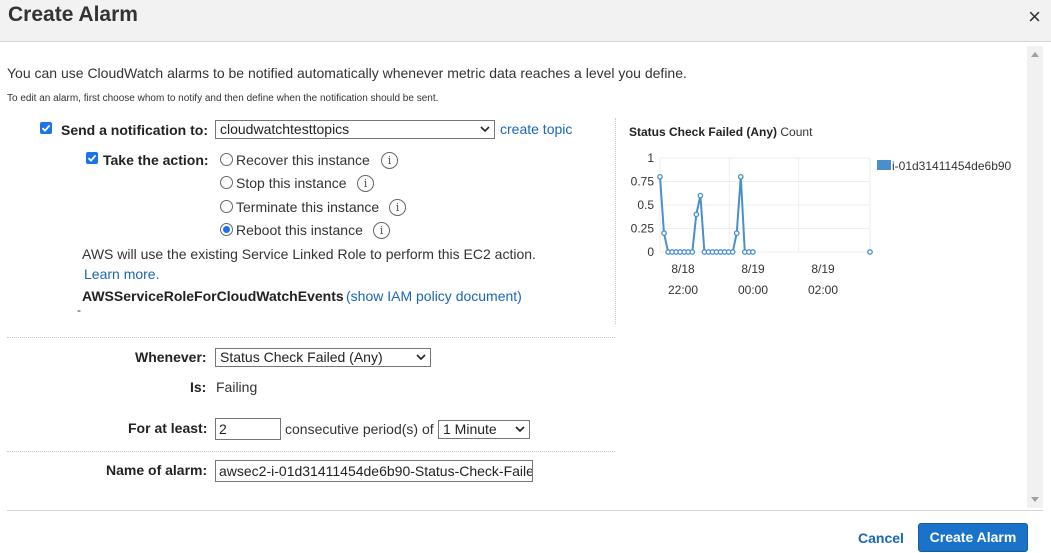 The width and height of the screenshot is (1051, 553). I want to click on create-alarm-button: Create Alarm, so click(973, 537).